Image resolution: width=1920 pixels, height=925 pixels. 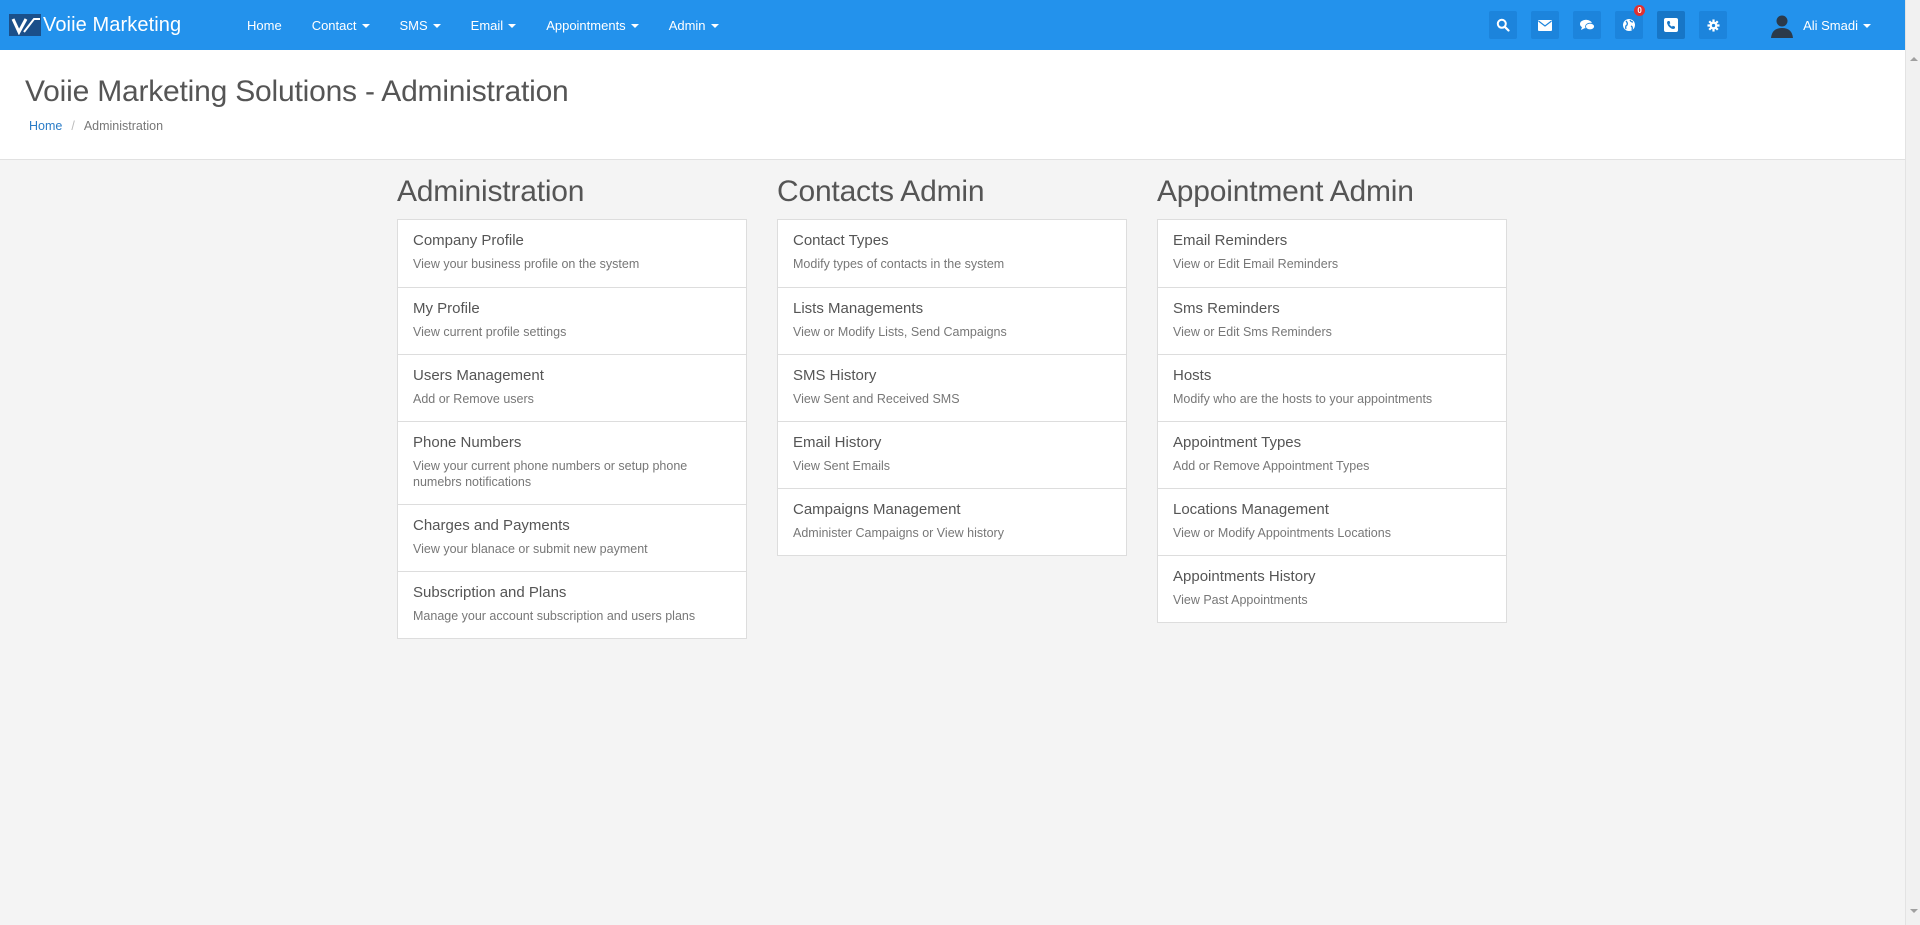 What do you see at coordinates (446, 308) in the screenshot?
I see `list-item-title: My Profile` at bounding box center [446, 308].